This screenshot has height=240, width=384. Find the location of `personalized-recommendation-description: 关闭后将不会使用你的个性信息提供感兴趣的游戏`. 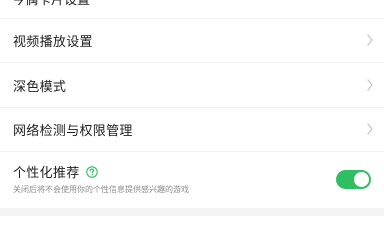

personalized-recommendation-description: 关闭后将不会使用你的个性信息提供感兴趣的游戏 is located at coordinates (101, 189).